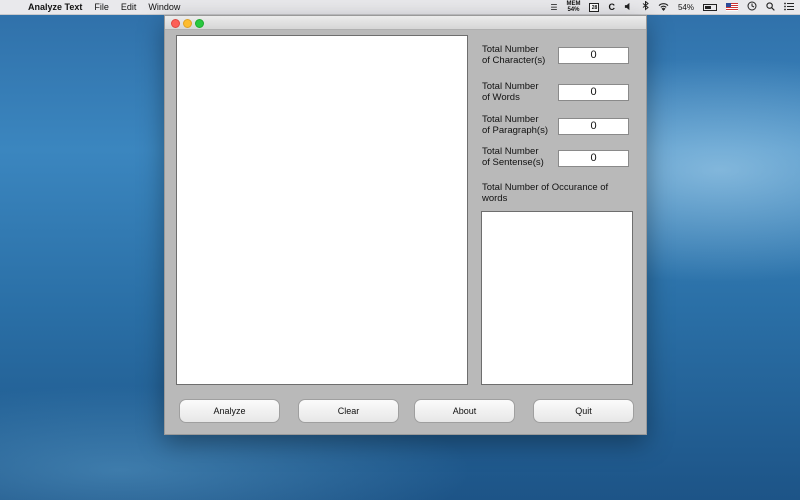  I want to click on sentences-label: Total Number of Sentense(s), so click(513, 157).